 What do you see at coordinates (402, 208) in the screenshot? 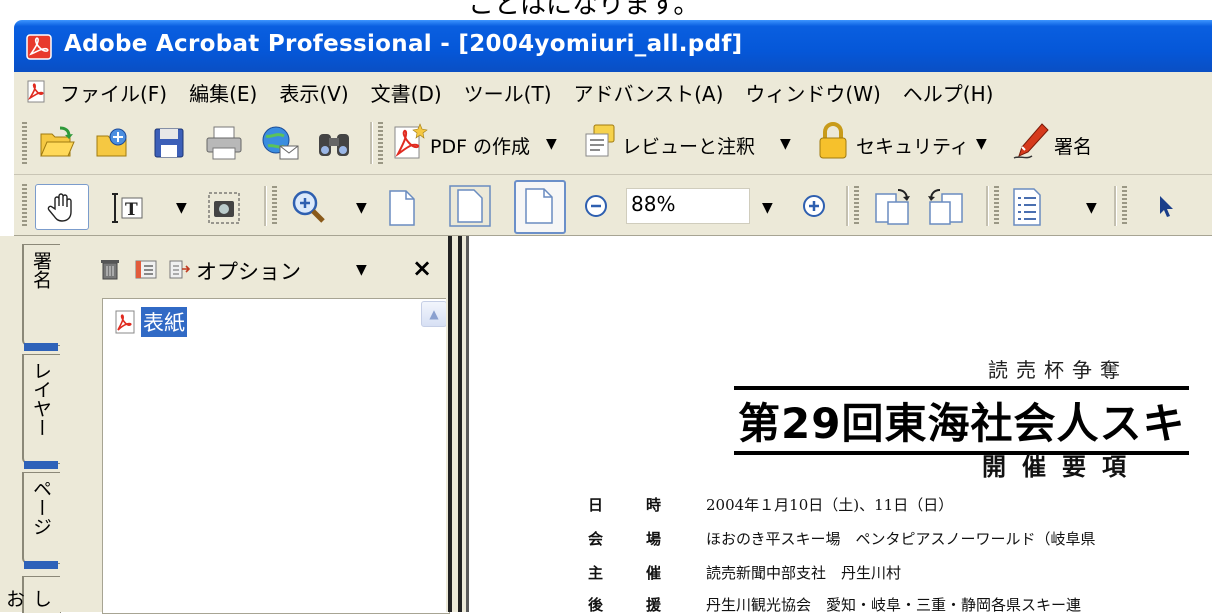
I see `actual-size-icon` at bounding box center [402, 208].